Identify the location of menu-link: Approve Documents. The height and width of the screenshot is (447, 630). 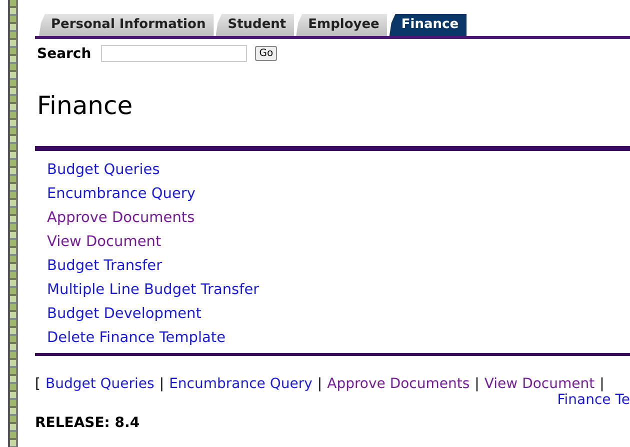
(121, 218).